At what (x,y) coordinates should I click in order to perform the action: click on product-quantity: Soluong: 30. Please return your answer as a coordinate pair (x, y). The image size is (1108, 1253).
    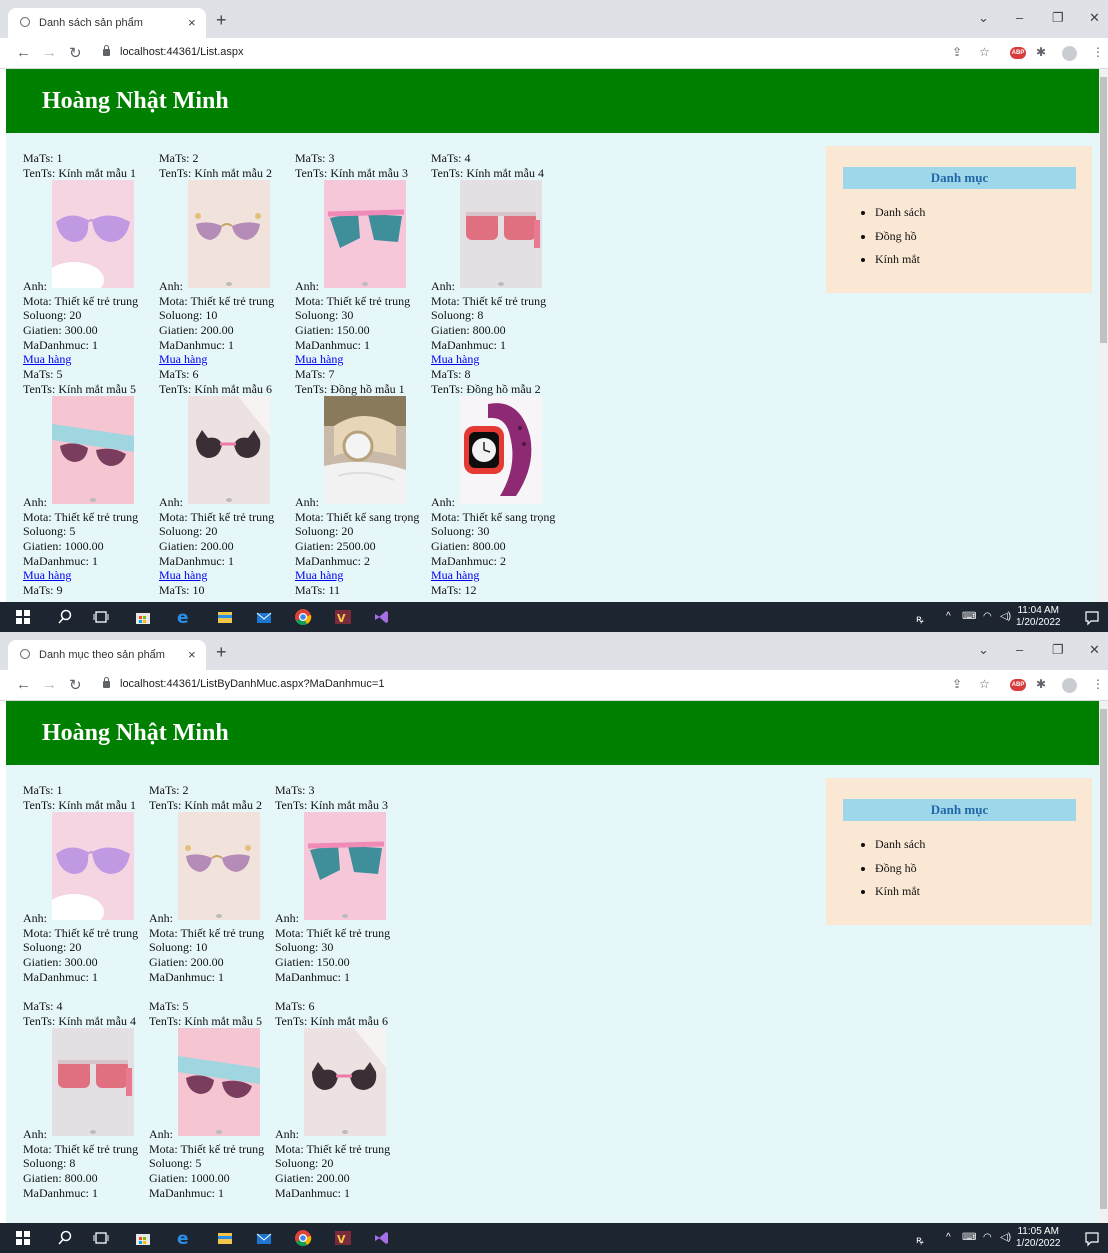
    Looking at the image, I should click on (324, 315).